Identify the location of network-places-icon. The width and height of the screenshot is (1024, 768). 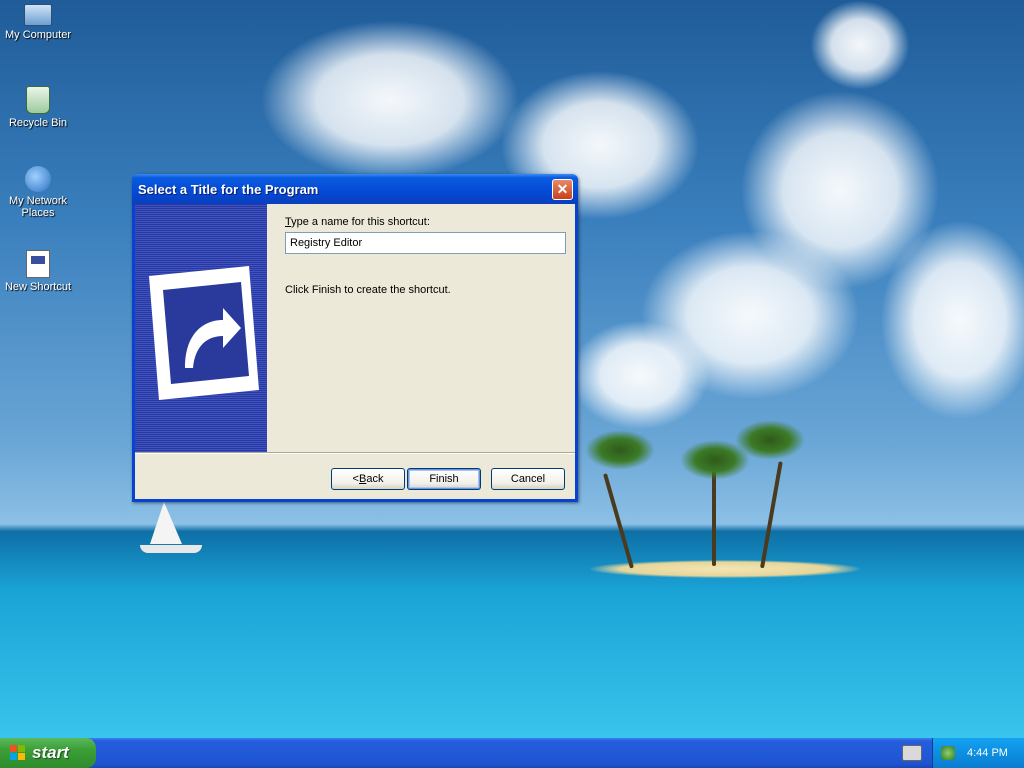
(38, 179).